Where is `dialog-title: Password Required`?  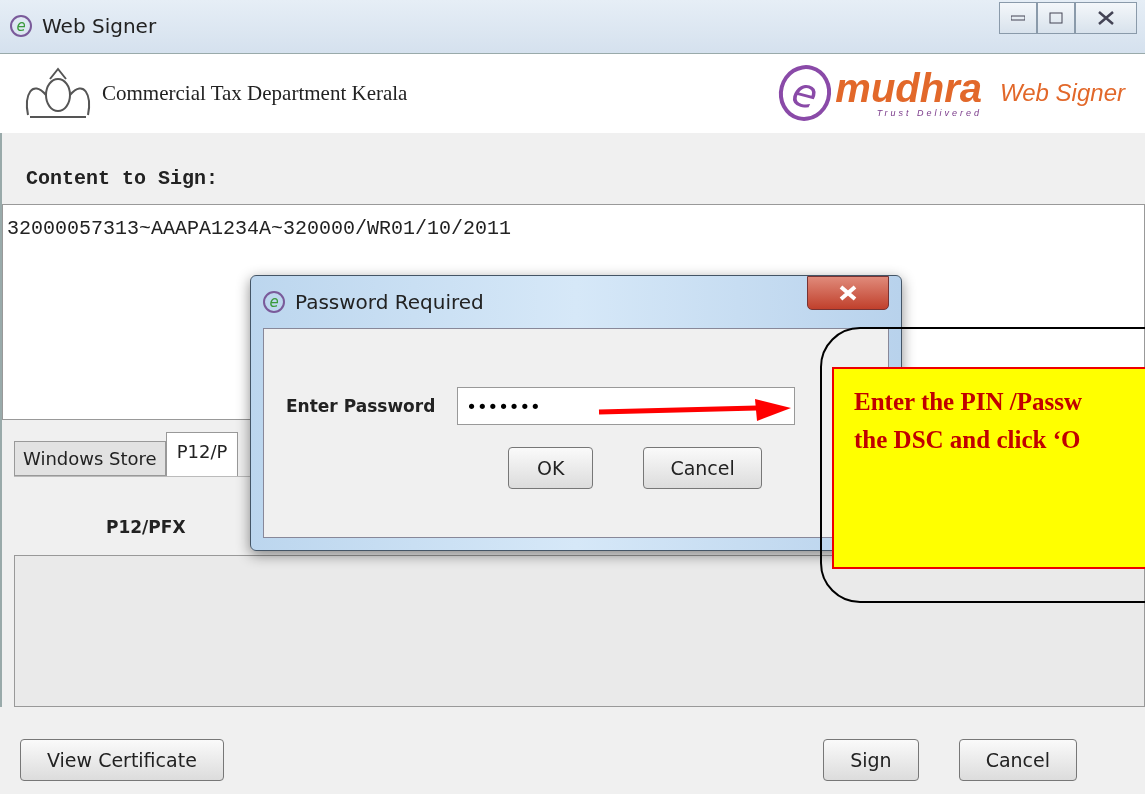 dialog-title: Password Required is located at coordinates (390, 302).